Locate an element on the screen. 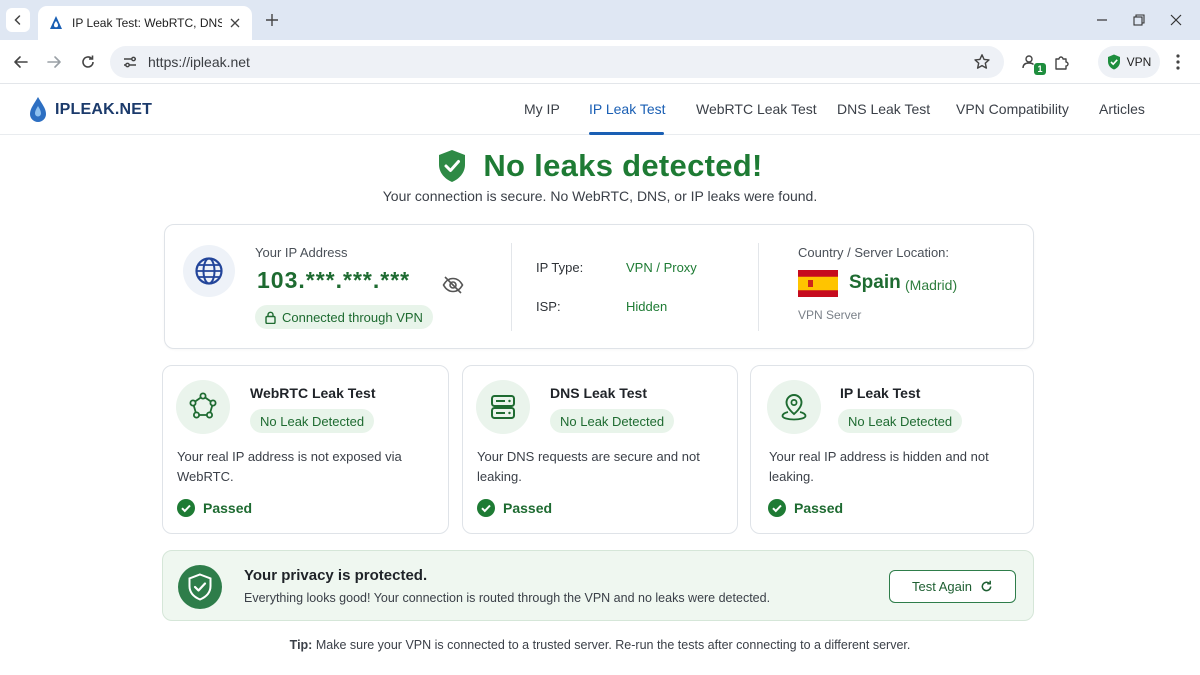  vpn-extension-button: VPN is located at coordinates (1129, 62).